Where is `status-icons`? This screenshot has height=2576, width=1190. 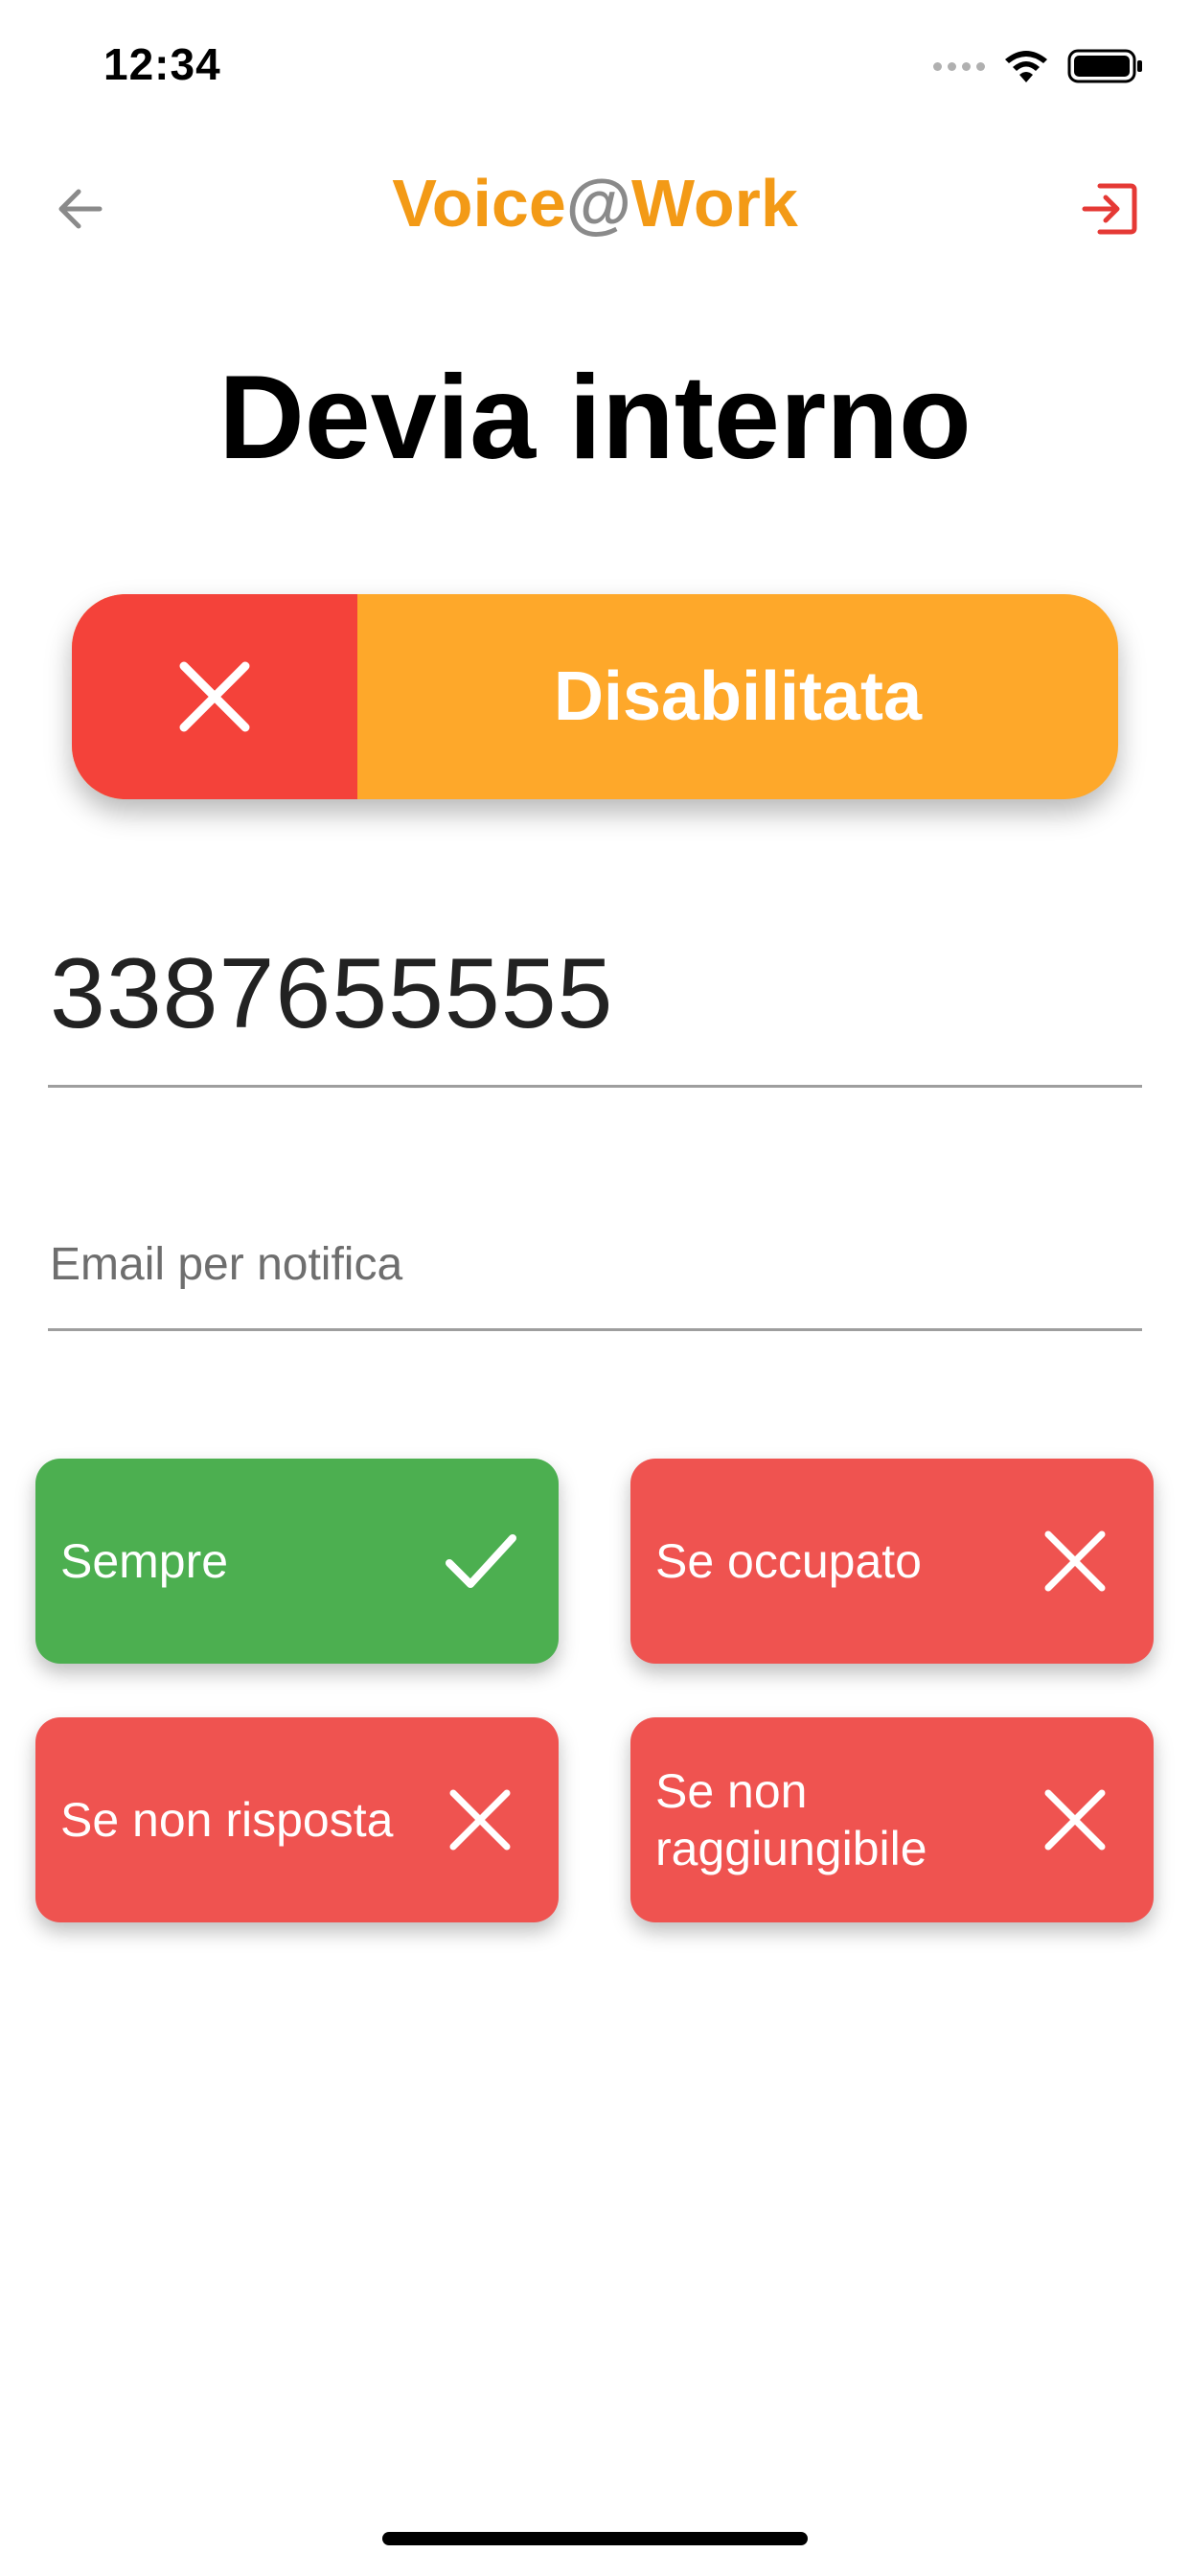
status-icons is located at coordinates (1038, 66).